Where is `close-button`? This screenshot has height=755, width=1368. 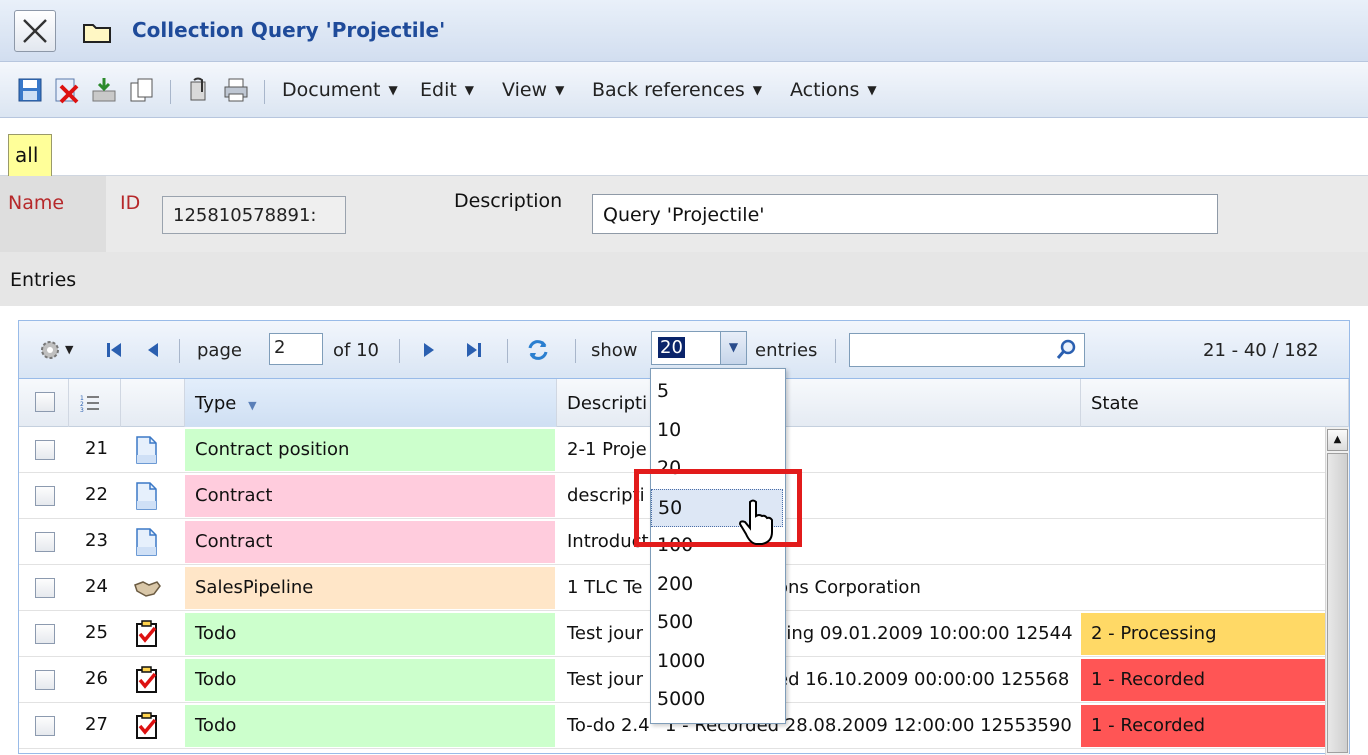 close-button is located at coordinates (35, 31).